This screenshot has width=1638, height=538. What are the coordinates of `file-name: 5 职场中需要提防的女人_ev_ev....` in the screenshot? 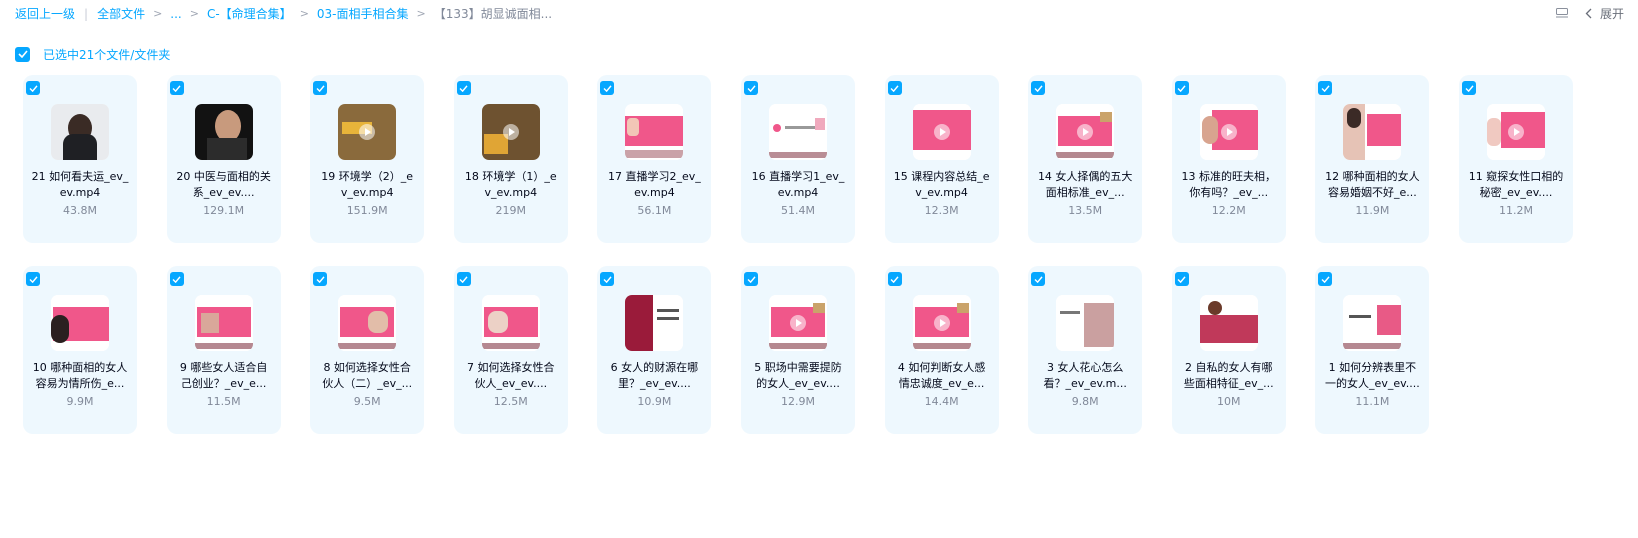 It's located at (798, 376).